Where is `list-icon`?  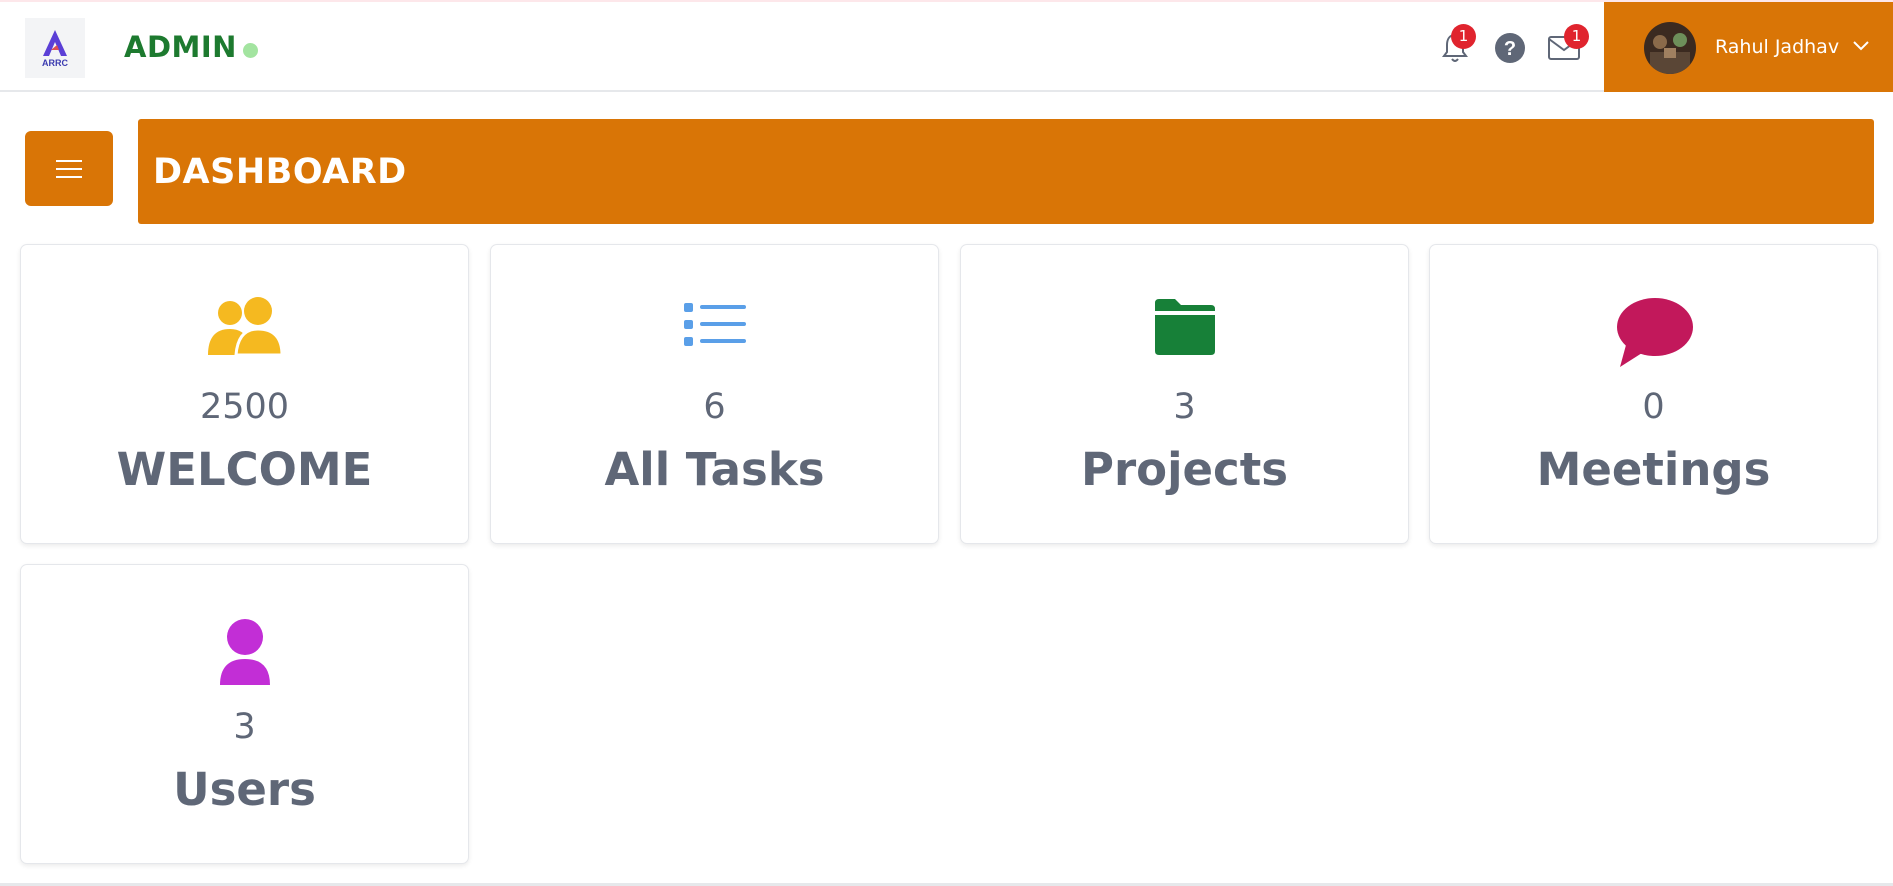
list-icon is located at coordinates (714, 324).